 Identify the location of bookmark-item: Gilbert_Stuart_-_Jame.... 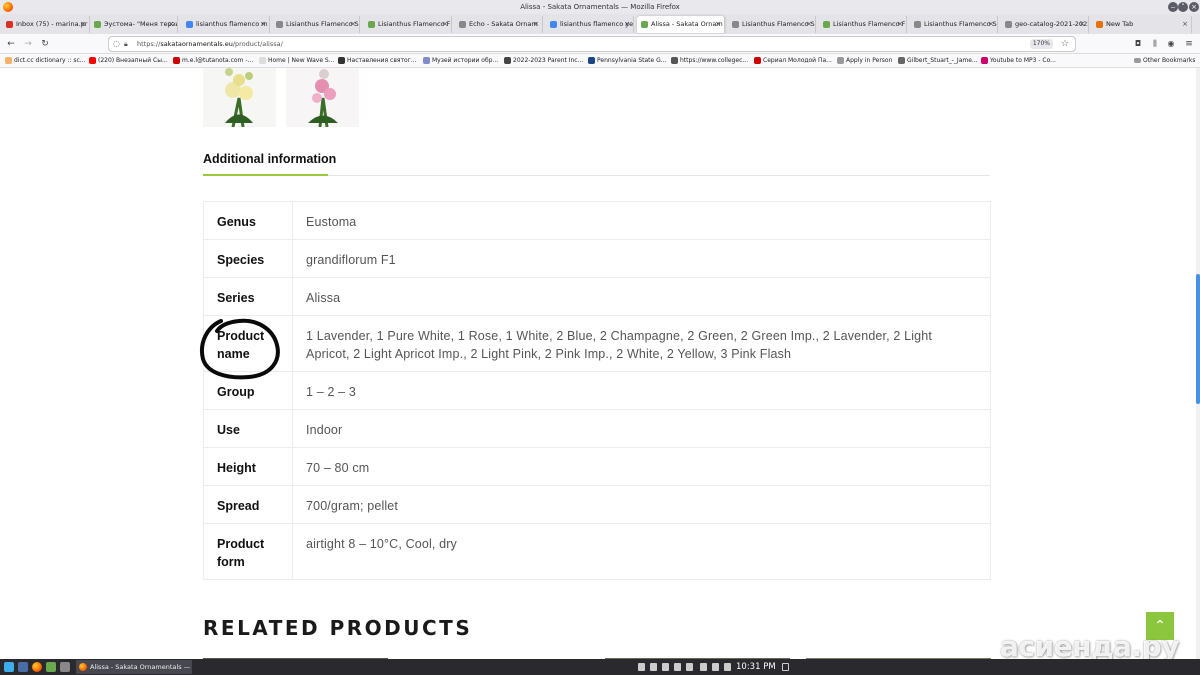
(937, 61).